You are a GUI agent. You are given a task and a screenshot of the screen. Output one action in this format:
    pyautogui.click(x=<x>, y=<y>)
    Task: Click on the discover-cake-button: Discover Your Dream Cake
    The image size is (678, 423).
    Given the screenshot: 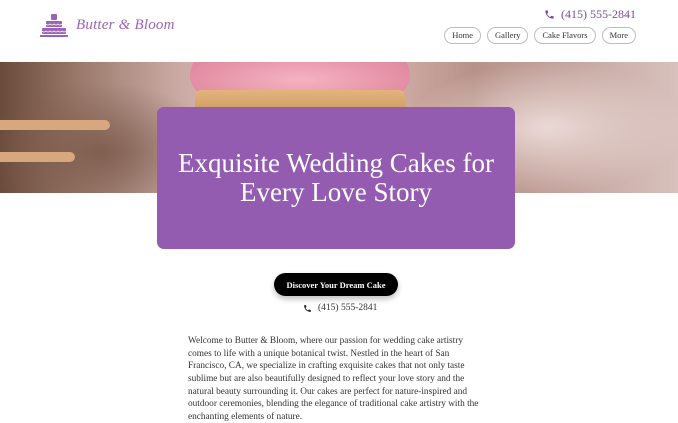 What is the action you would take?
    pyautogui.click(x=336, y=284)
    